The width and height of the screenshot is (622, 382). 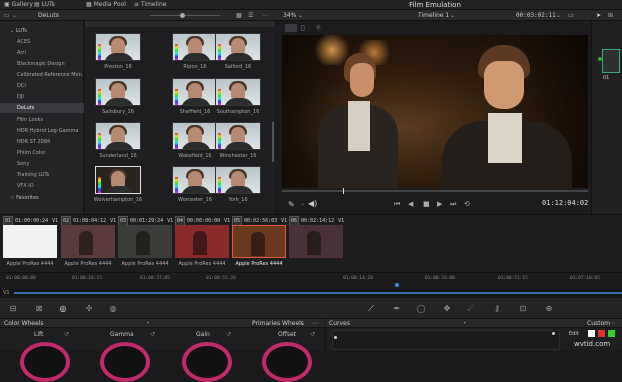 I want to click on audio-icon: ◀), so click(x=312, y=203).